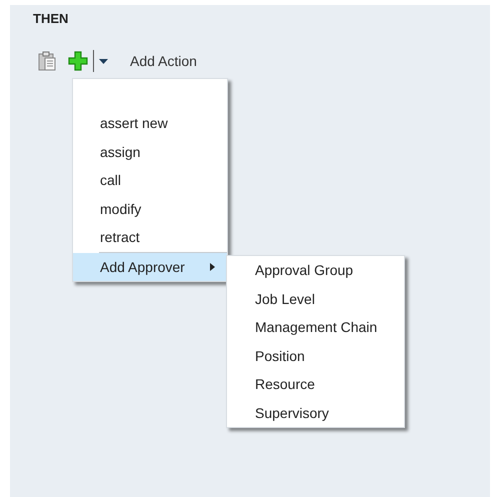  What do you see at coordinates (163, 61) in the screenshot?
I see `add-action-label: Add Action` at bounding box center [163, 61].